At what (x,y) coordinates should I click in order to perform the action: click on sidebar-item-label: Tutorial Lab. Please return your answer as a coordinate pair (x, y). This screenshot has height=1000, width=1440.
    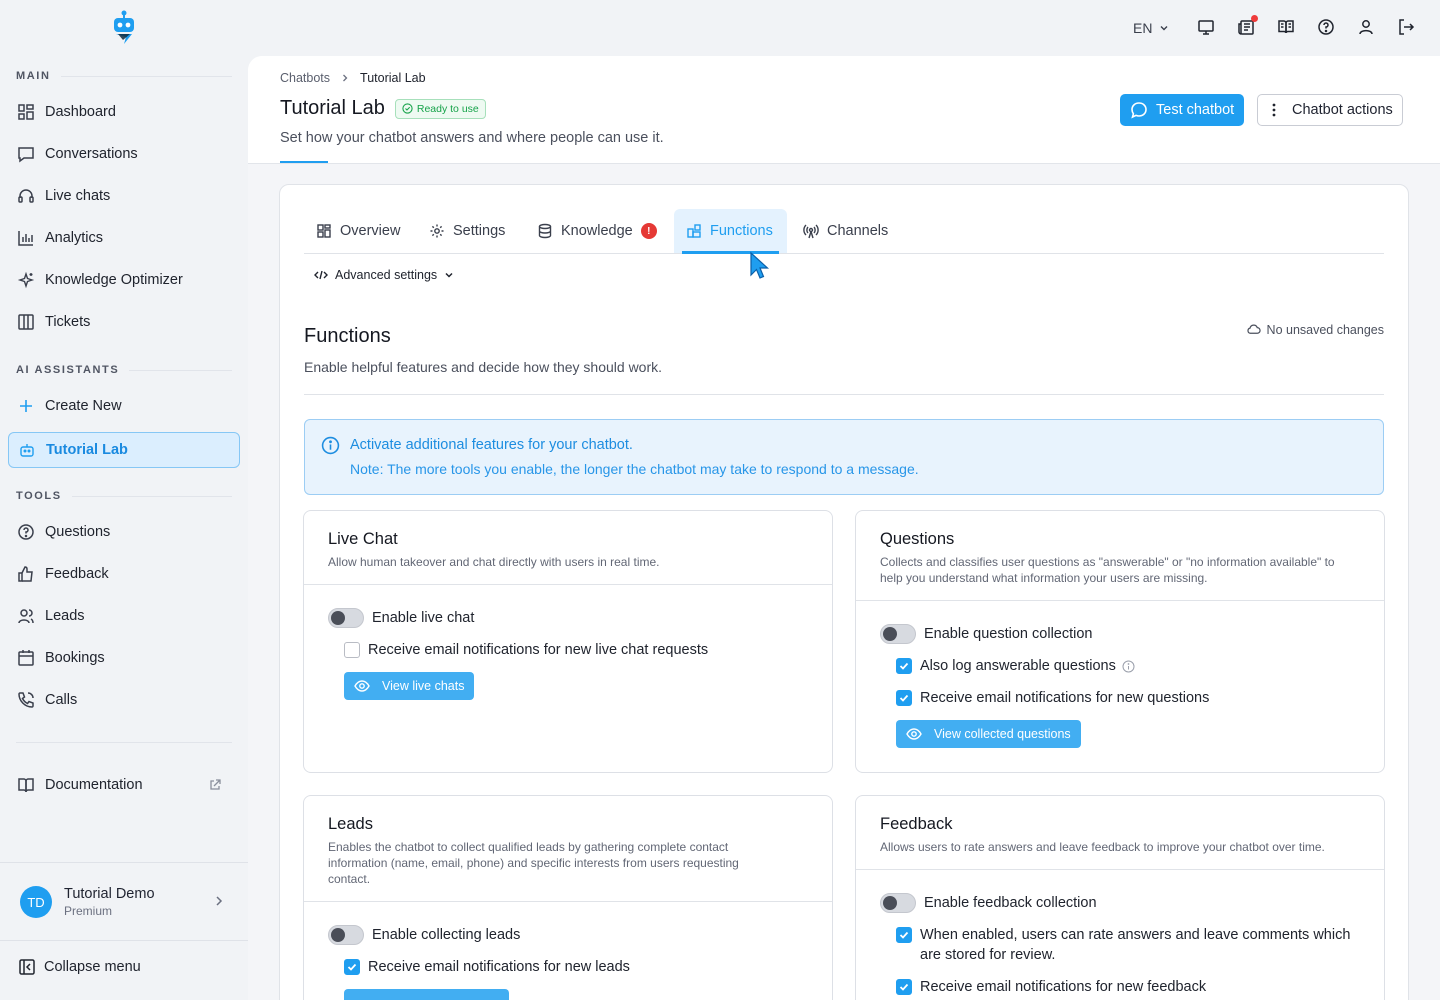
    Looking at the image, I should click on (87, 450).